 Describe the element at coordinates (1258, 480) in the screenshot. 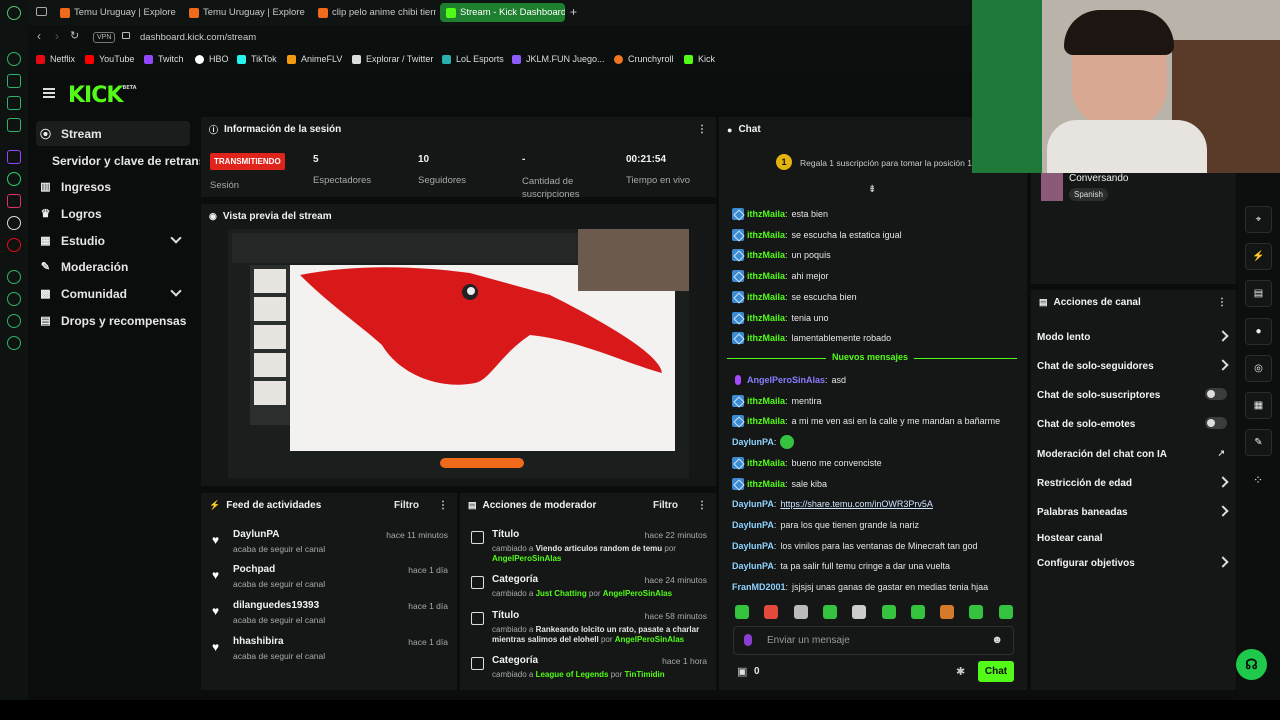

I see `apps-icon: ⁘` at that location.